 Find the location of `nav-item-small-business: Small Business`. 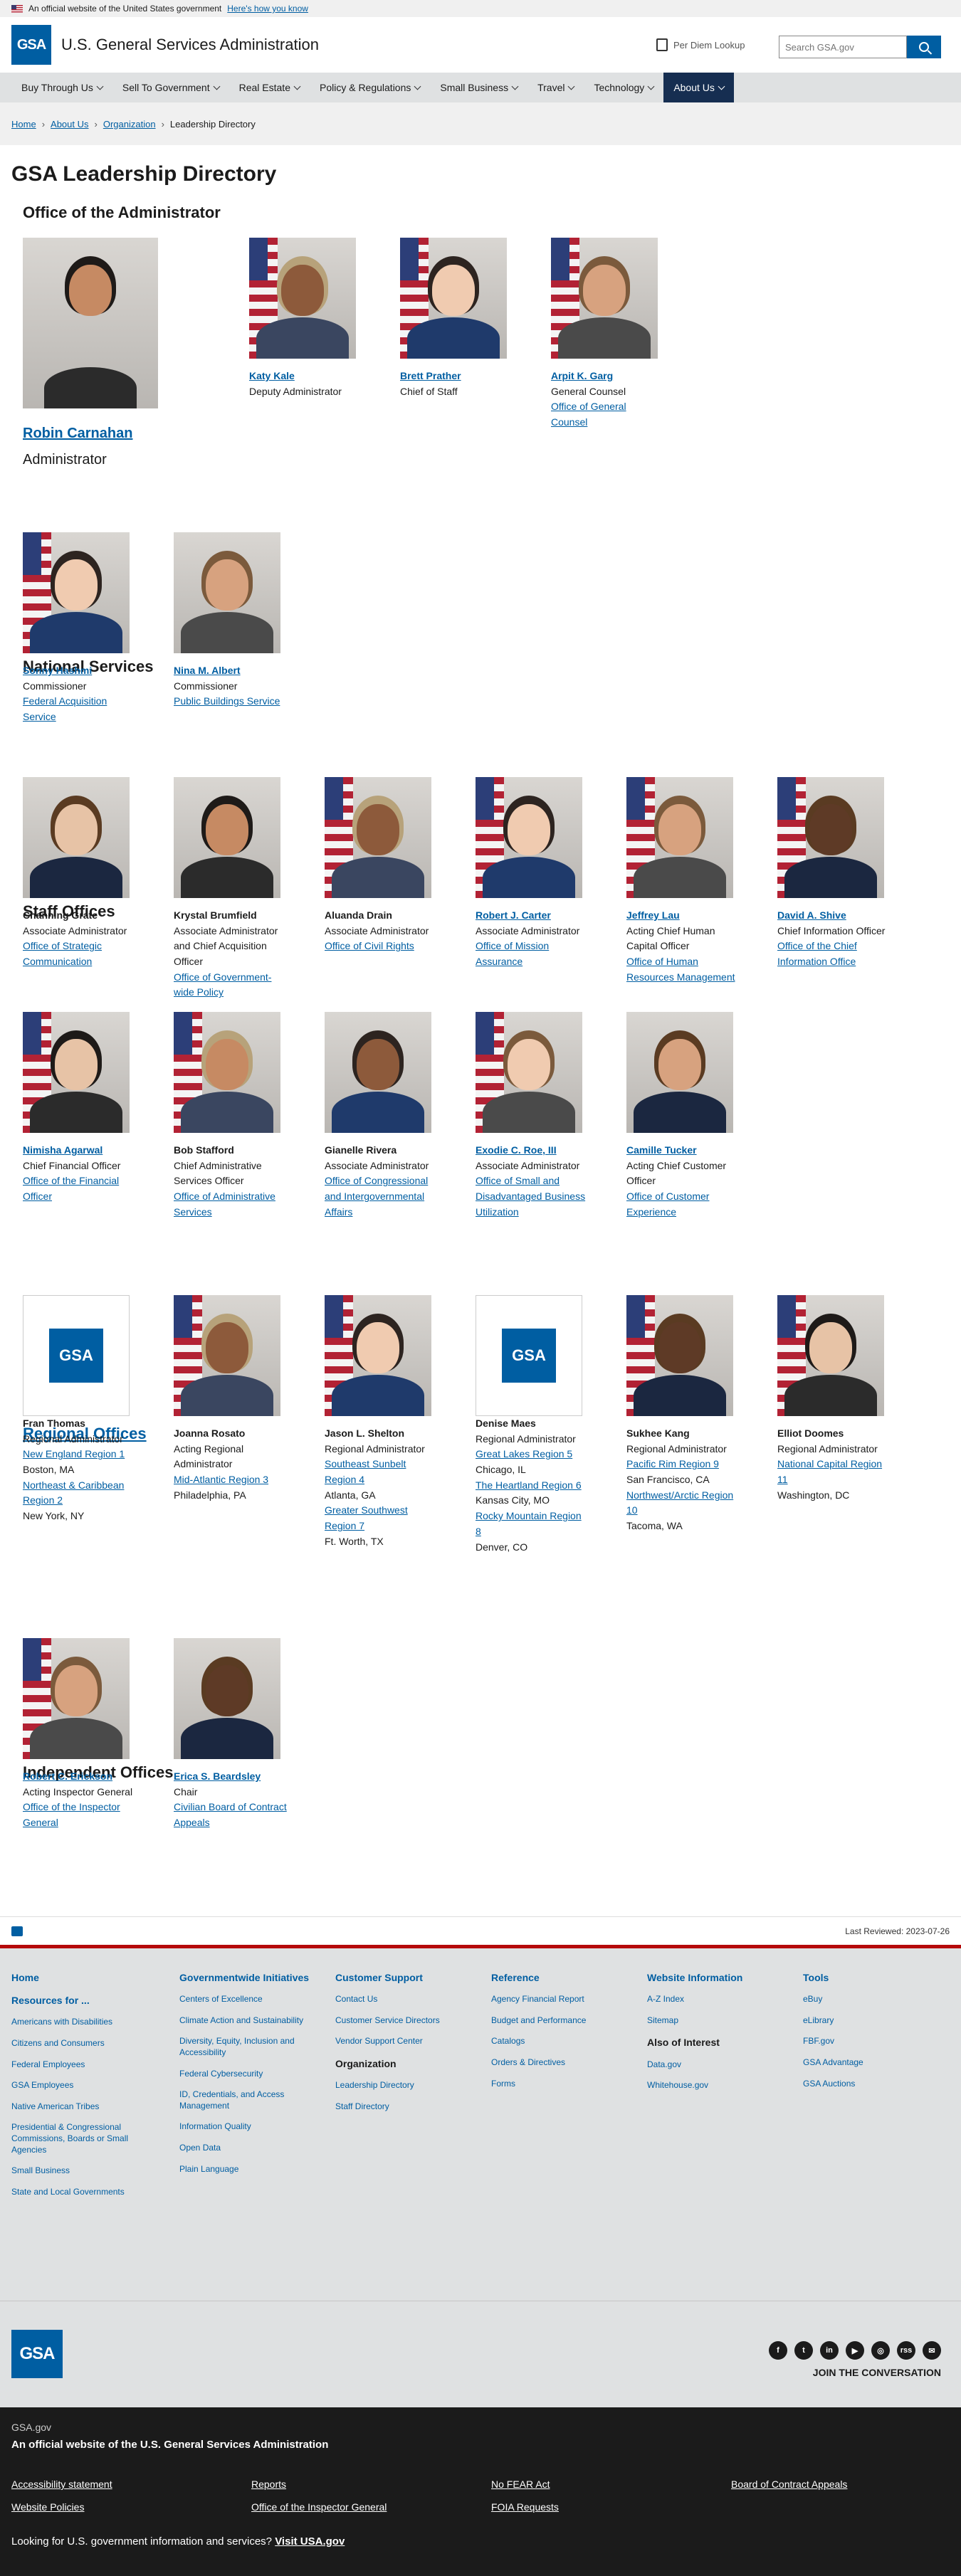

nav-item-small-business: Small Business is located at coordinates (479, 87).